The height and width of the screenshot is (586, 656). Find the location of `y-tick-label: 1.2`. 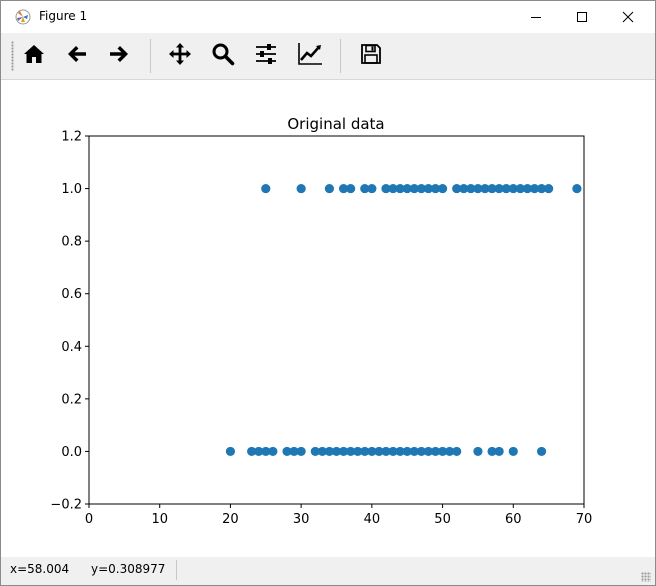

y-tick-label: 1.2 is located at coordinates (71, 137).